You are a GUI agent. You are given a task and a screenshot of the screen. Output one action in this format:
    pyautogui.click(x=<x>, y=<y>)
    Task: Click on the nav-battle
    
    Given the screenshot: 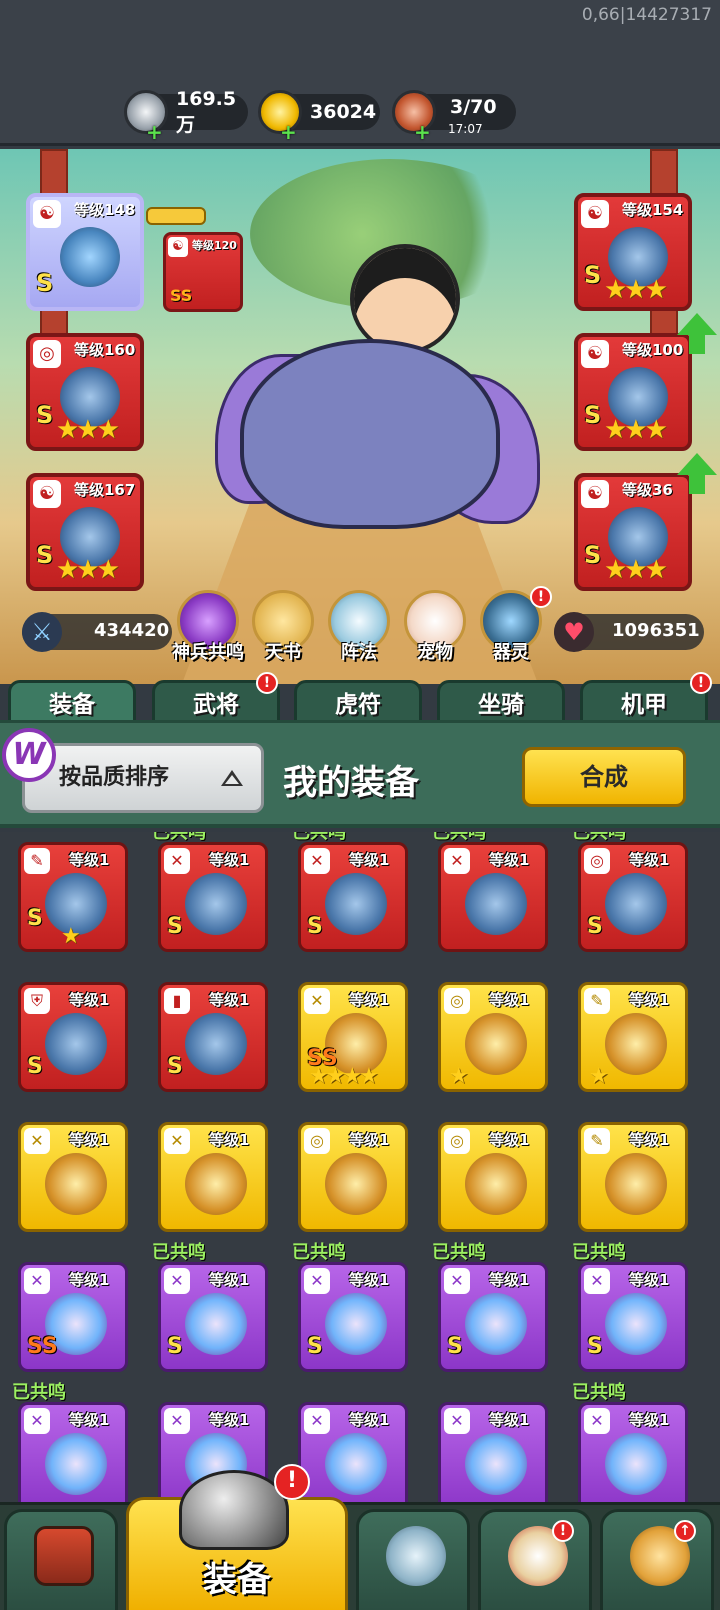 What is the action you would take?
    pyautogui.click(x=413, y=1559)
    